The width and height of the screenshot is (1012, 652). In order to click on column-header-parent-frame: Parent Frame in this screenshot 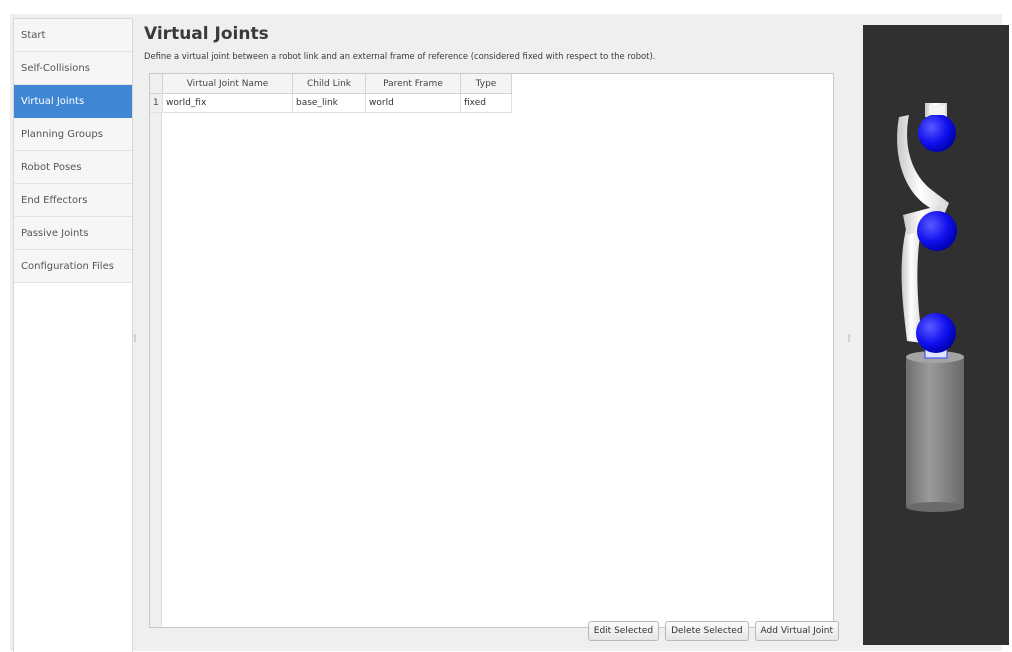, I will do `click(413, 84)`.